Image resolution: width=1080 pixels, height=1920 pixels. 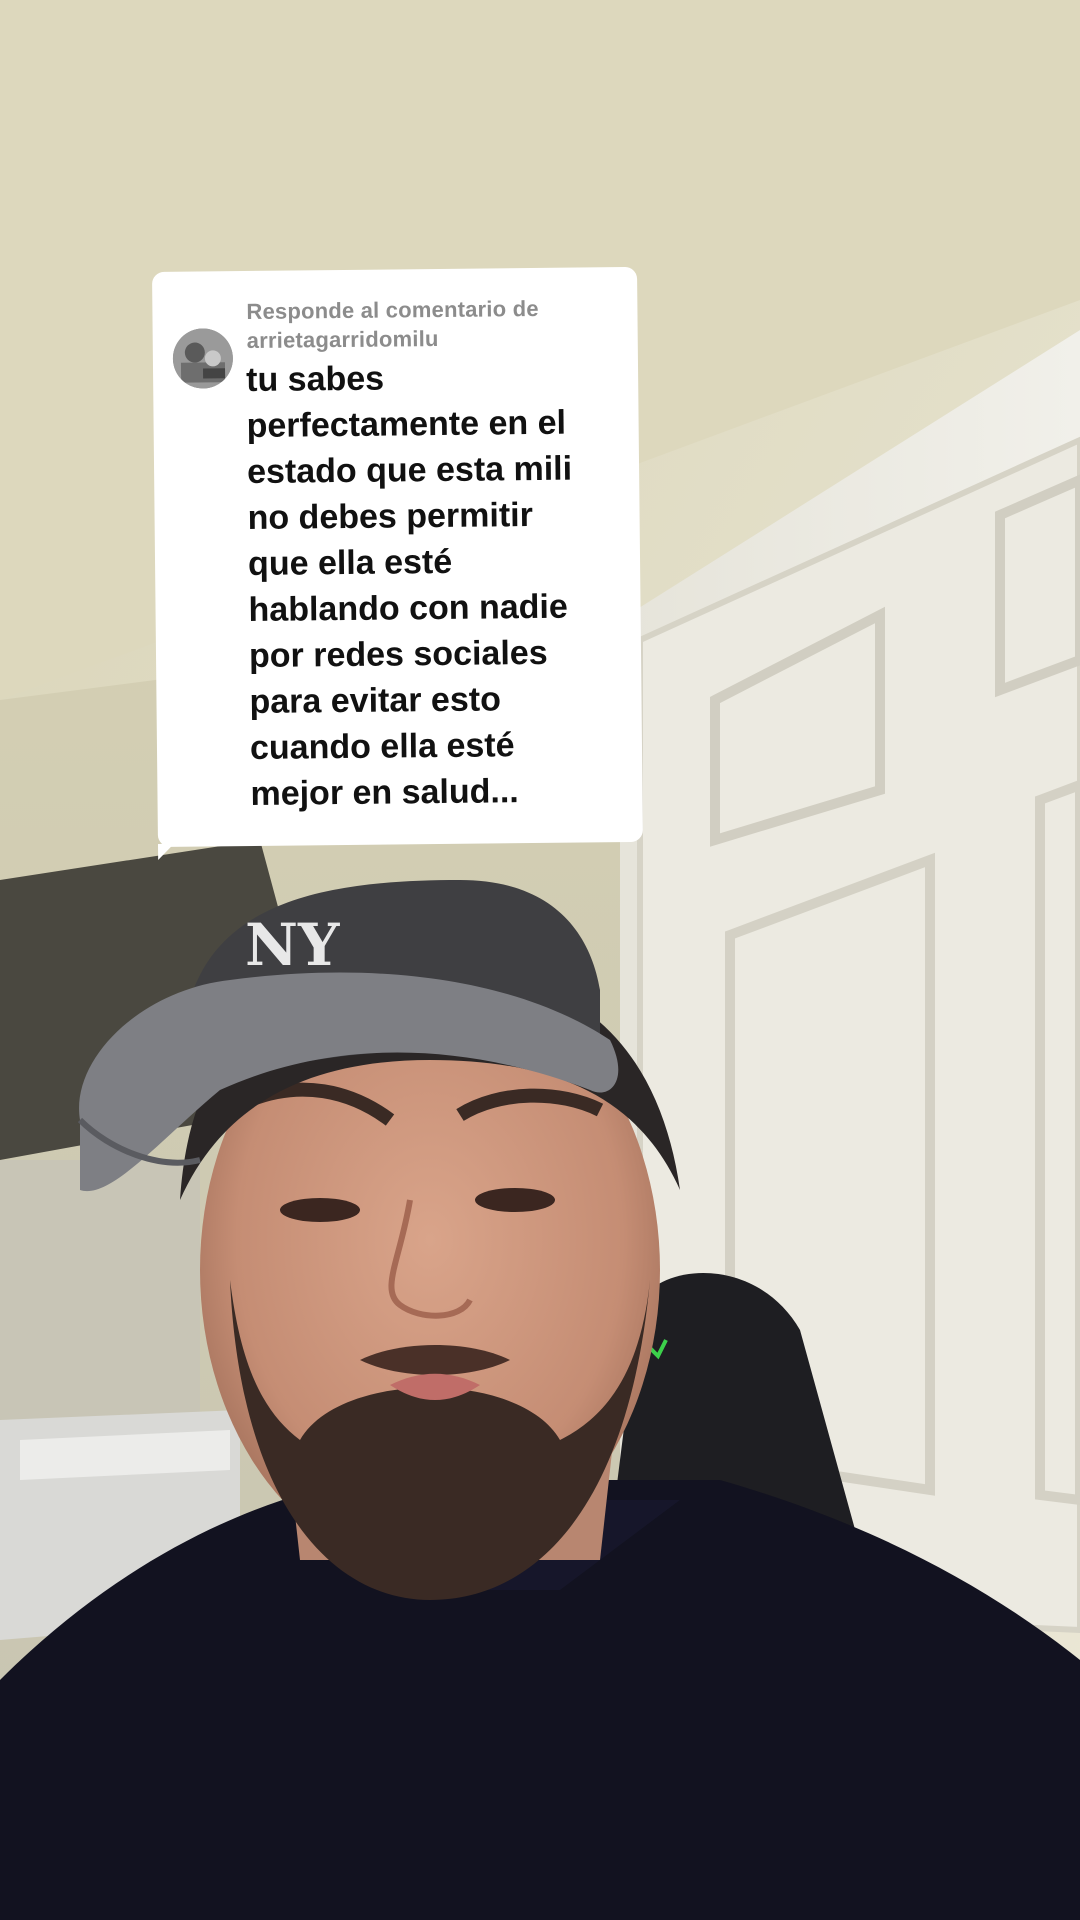 I want to click on comment-username: arrietagarridomilu, so click(x=436, y=338).